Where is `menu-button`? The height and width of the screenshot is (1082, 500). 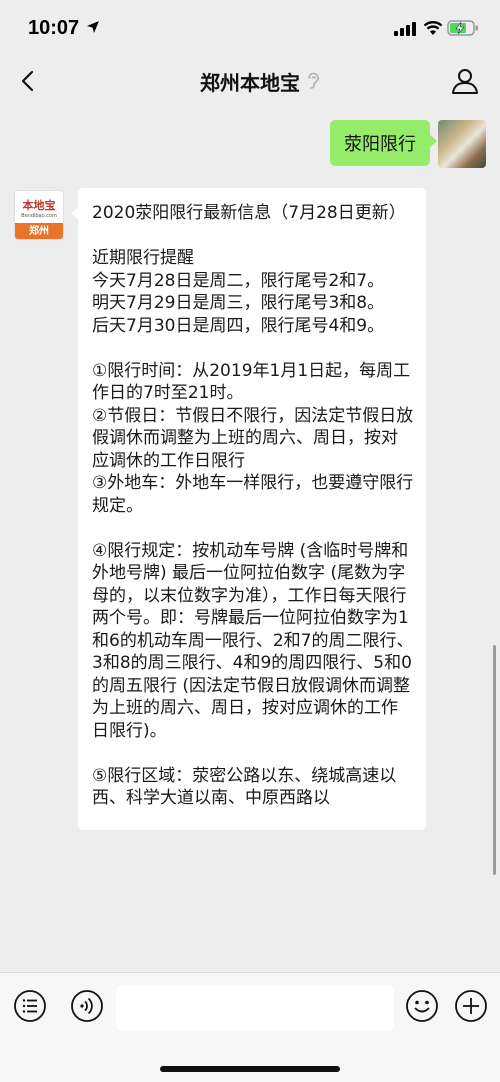
menu-button is located at coordinates (30, 1006).